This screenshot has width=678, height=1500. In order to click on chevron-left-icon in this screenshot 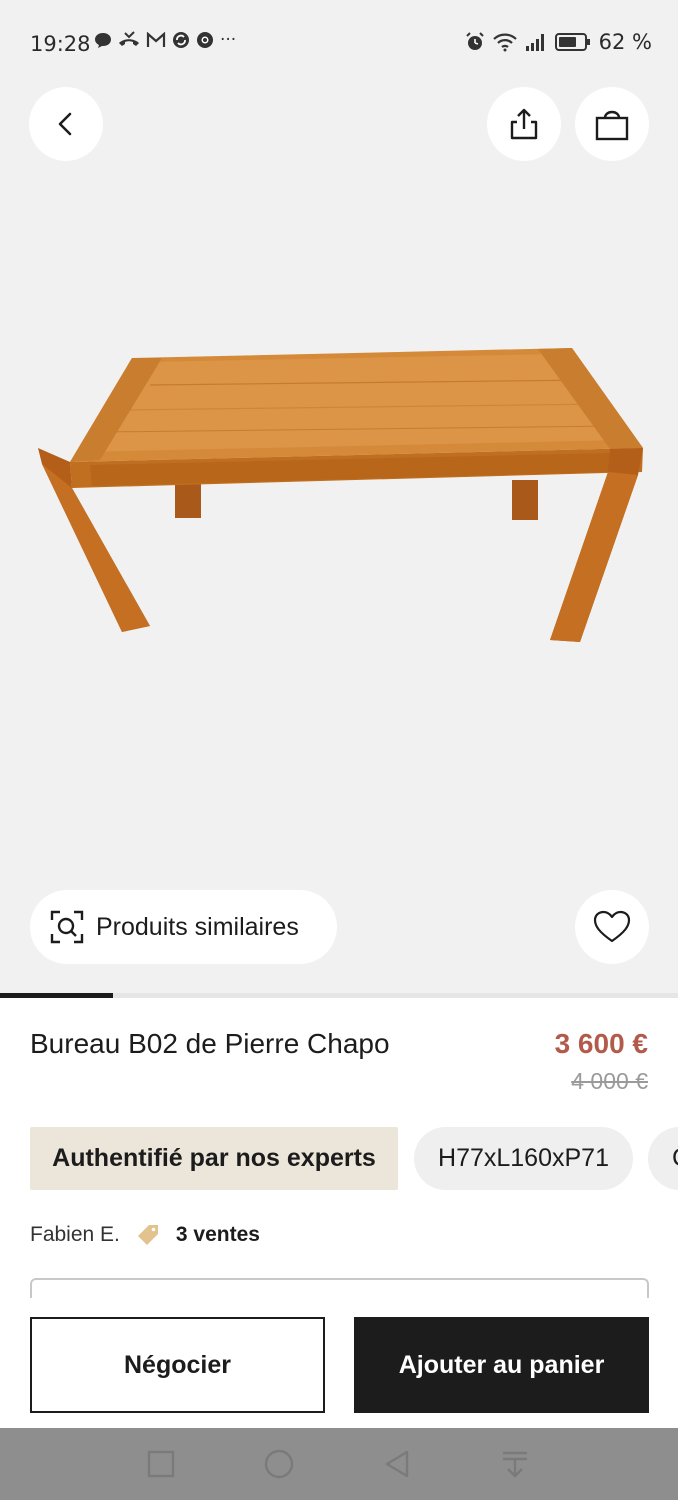, I will do `click(65, 124)`.